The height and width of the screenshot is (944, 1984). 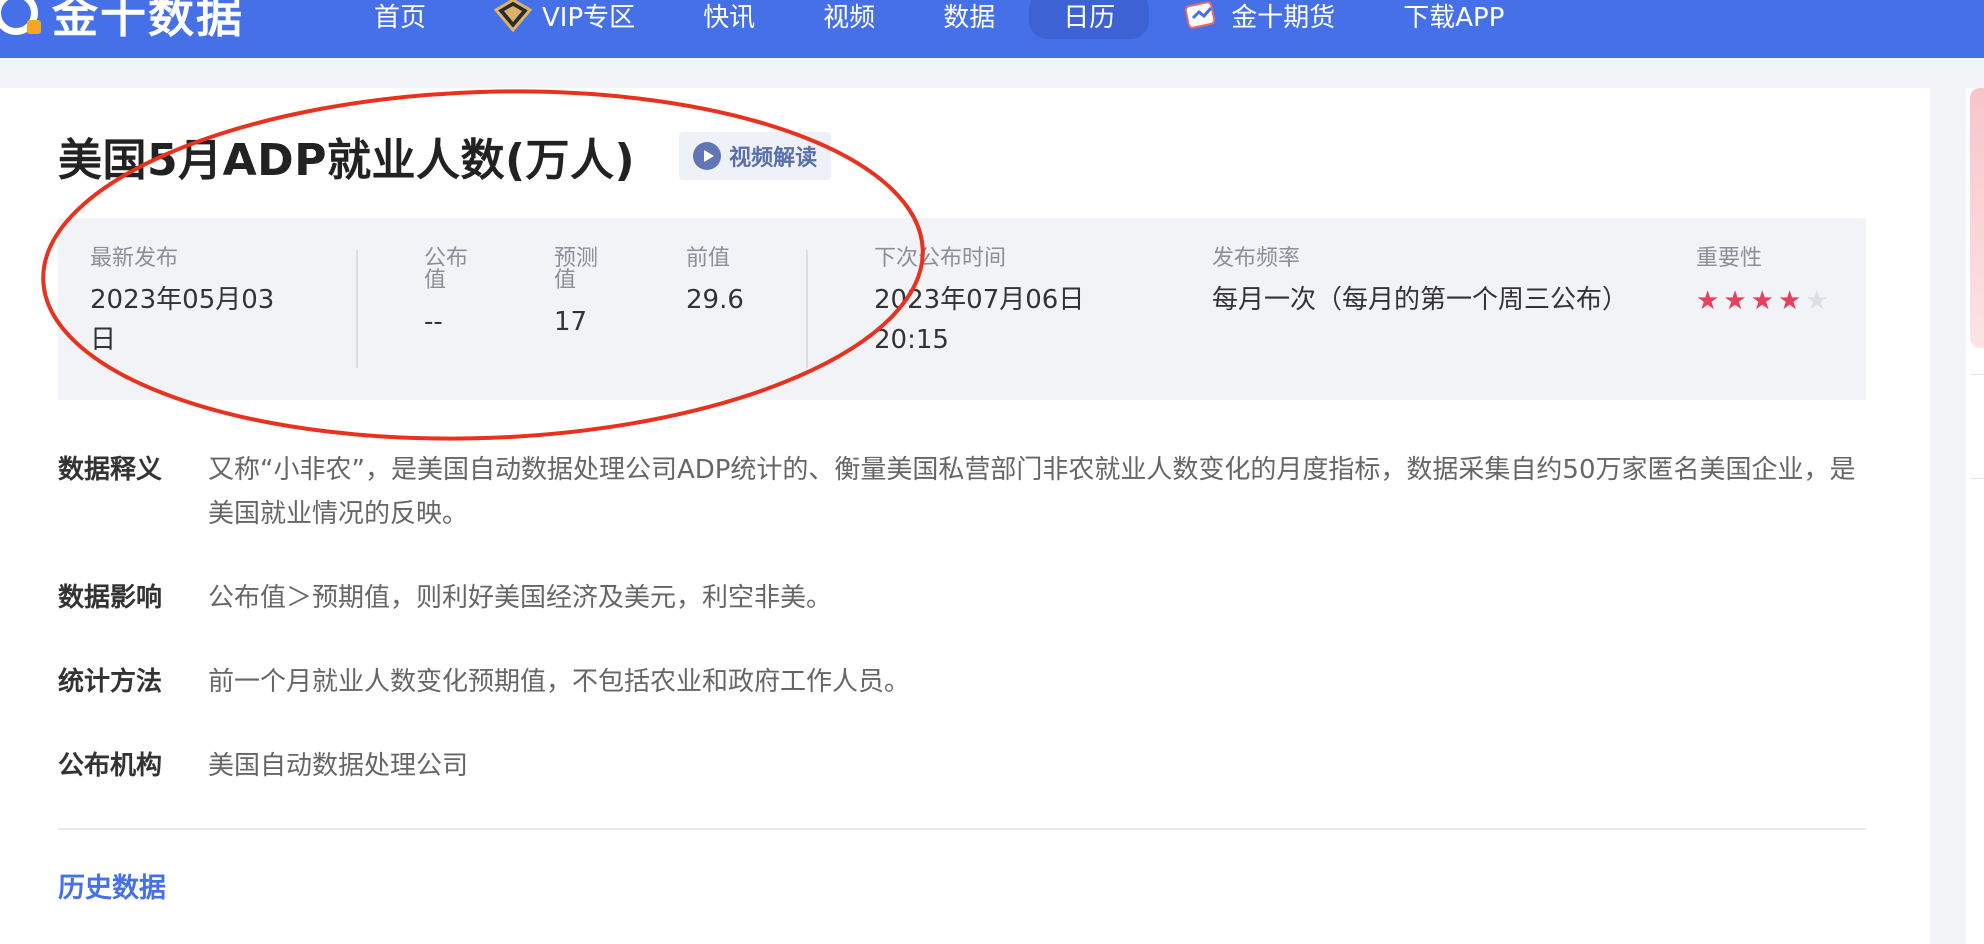 What do you see at coordinates (148, 21) in the screenshot?
I see `logo-text: 金十数据` at bounding box center [148, 21].